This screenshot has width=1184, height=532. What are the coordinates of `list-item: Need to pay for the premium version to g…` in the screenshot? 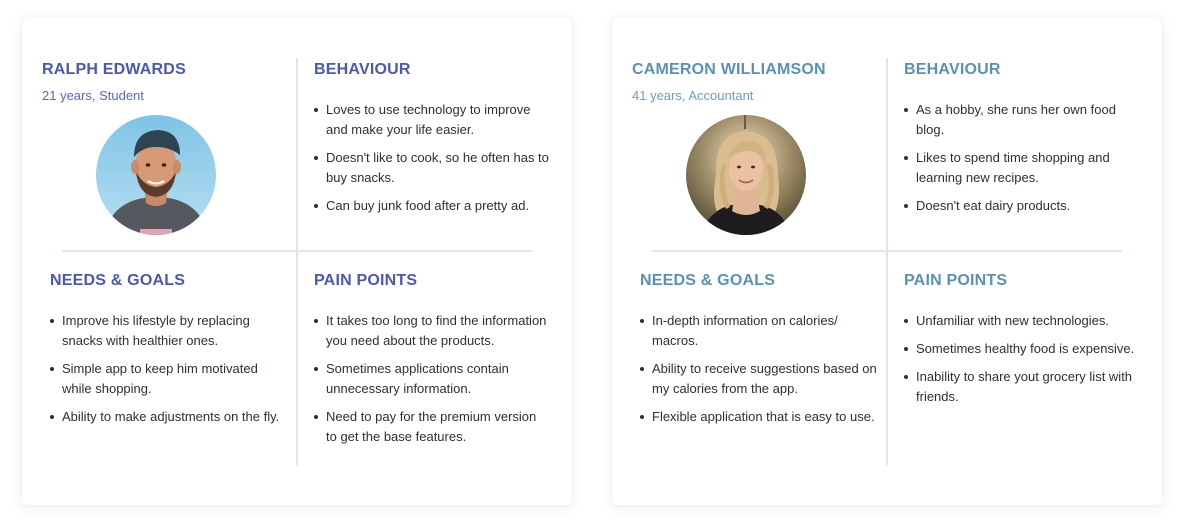 It's located at (431, 427).